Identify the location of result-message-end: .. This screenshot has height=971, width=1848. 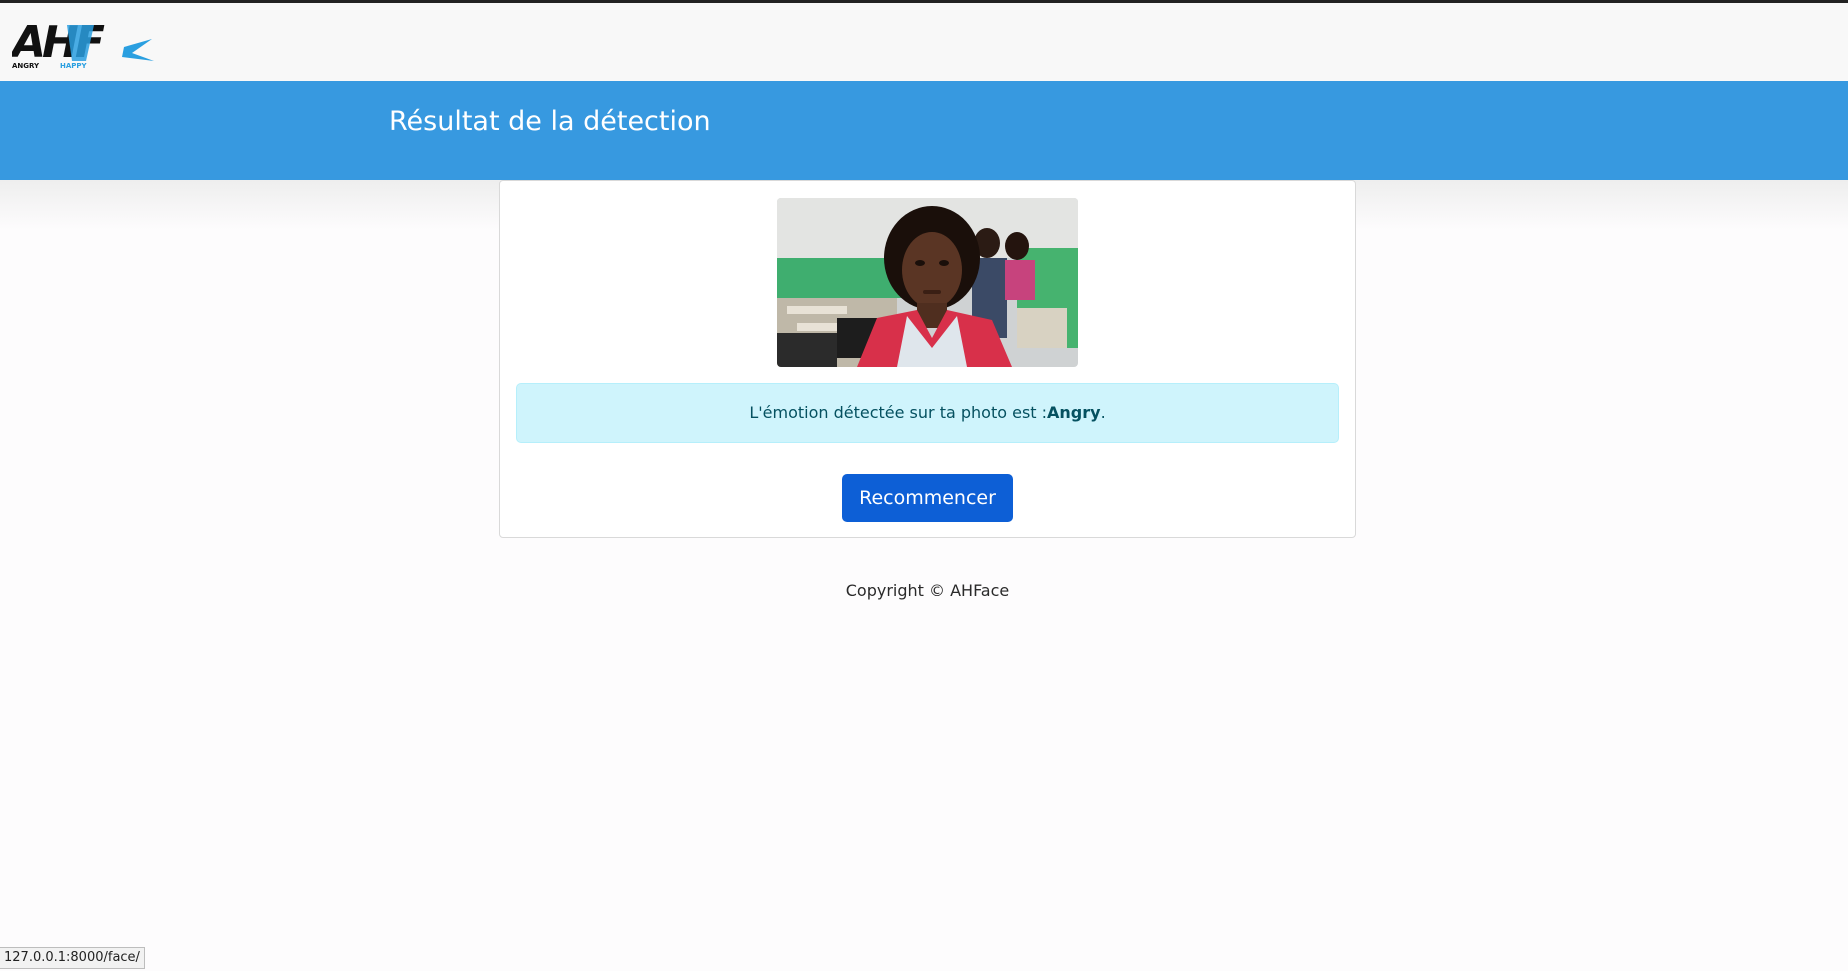
(1103, 412).